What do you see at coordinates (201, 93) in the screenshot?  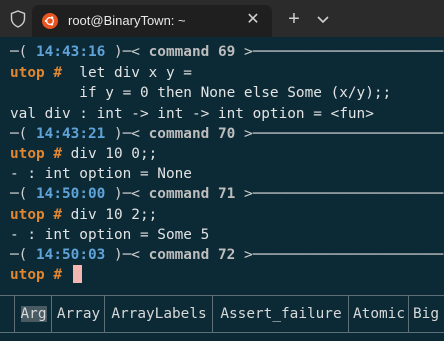 I see `input-line-continued: if y = 0 then None else Some (x/y);;` at bounding box center [201, 93].